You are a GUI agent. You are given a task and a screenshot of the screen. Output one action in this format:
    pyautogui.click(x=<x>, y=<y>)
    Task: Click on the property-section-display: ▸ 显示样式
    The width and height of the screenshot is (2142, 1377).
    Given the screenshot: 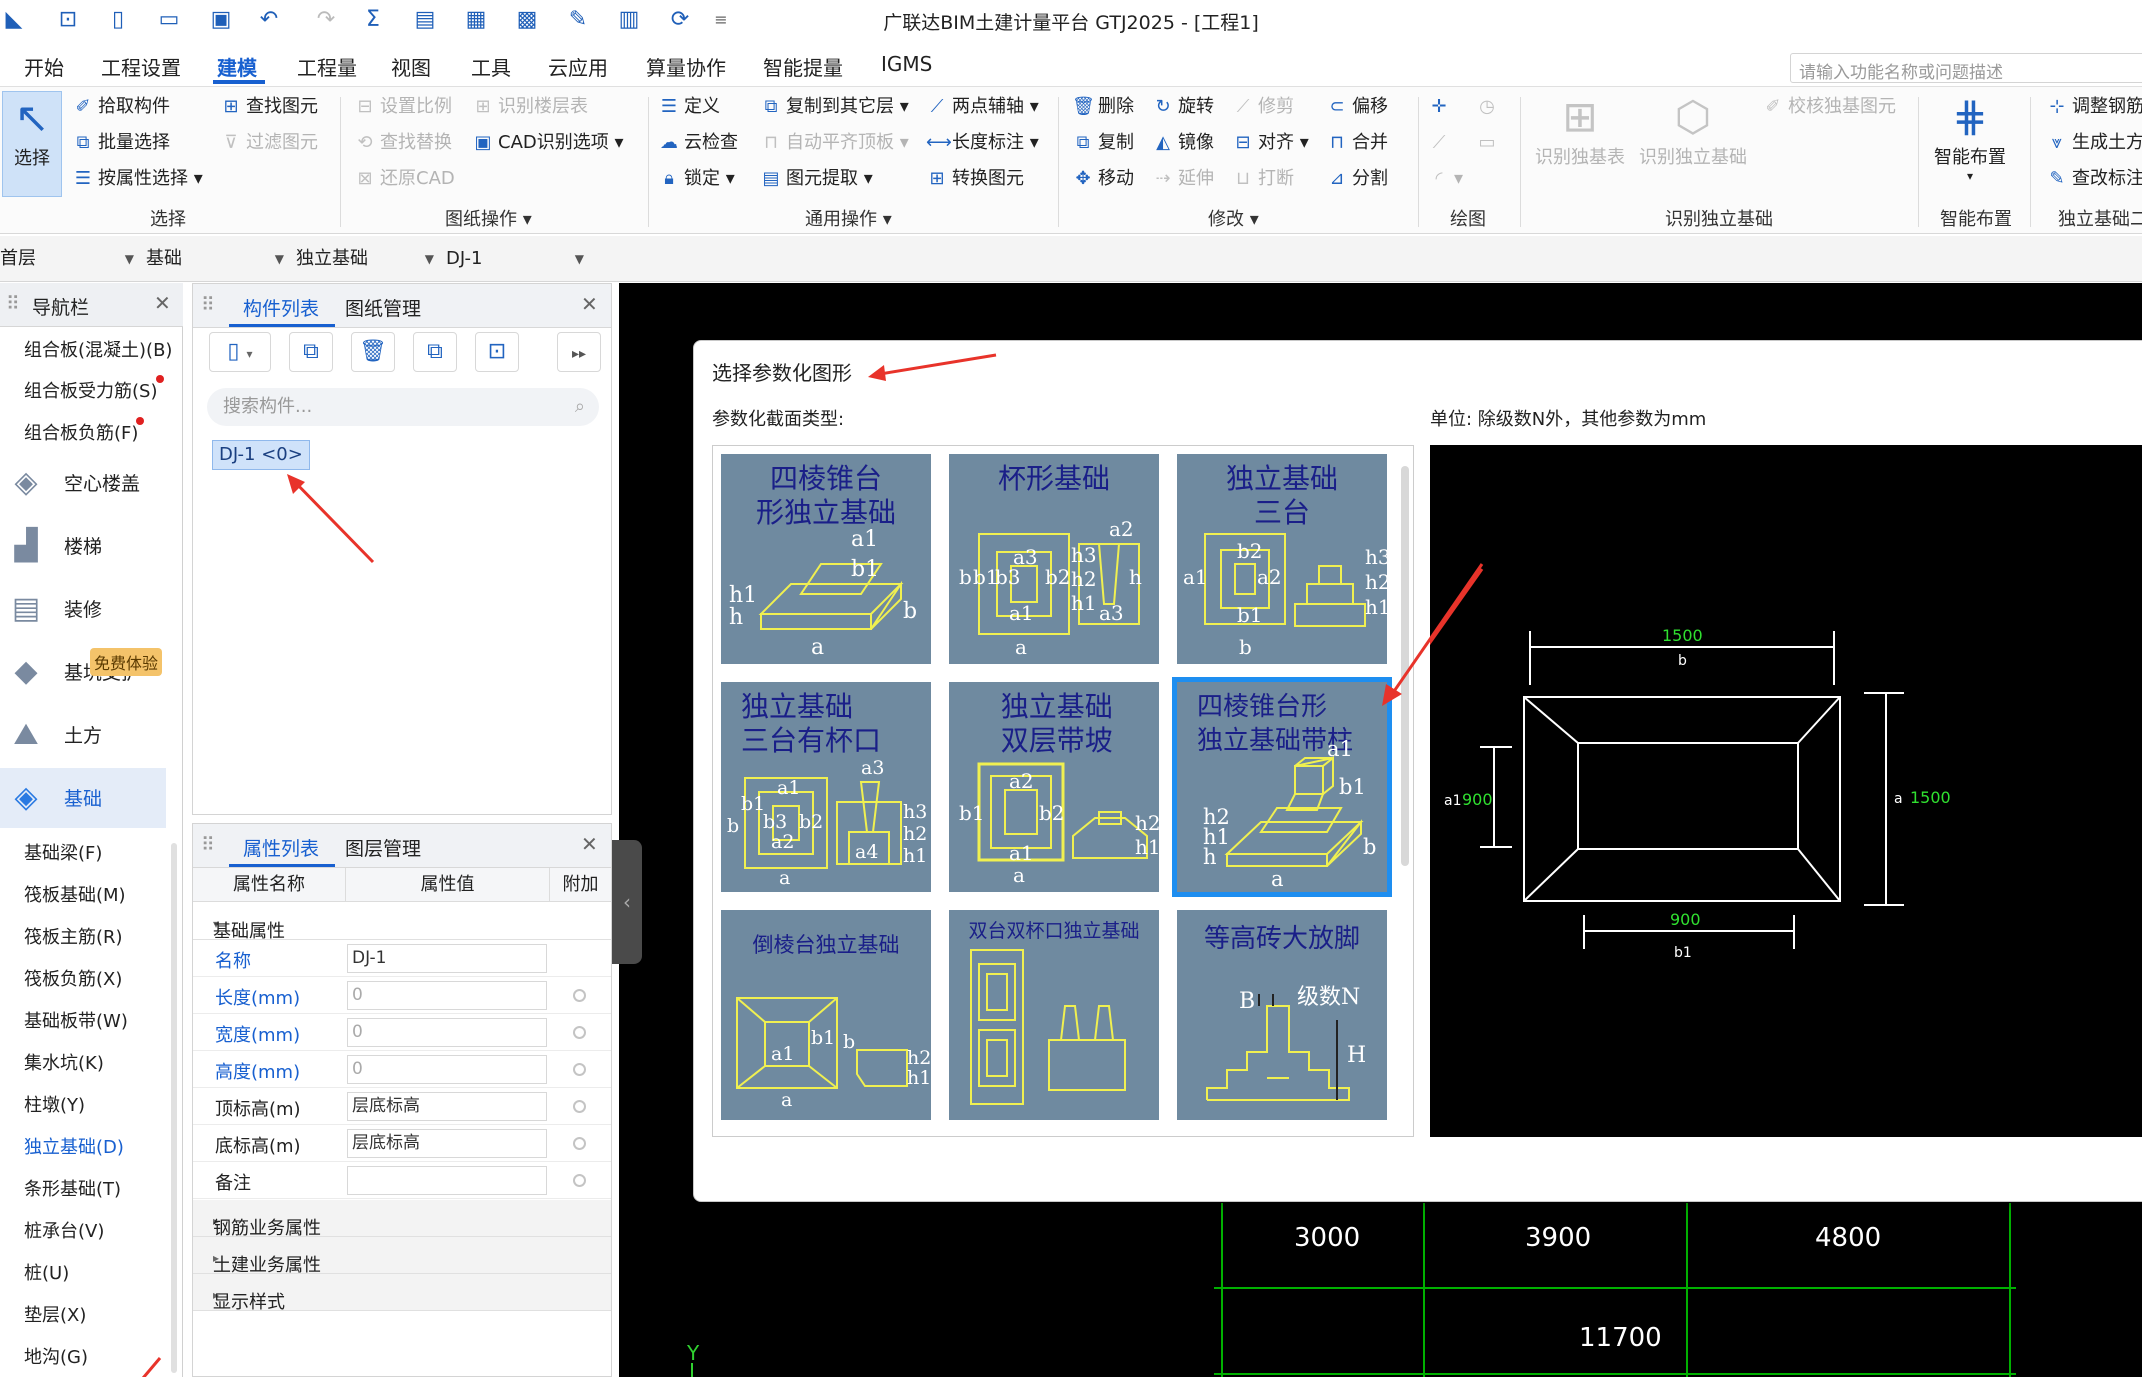 What is the action you would take?
    pyautogui.click(x=402, y=1293)
    